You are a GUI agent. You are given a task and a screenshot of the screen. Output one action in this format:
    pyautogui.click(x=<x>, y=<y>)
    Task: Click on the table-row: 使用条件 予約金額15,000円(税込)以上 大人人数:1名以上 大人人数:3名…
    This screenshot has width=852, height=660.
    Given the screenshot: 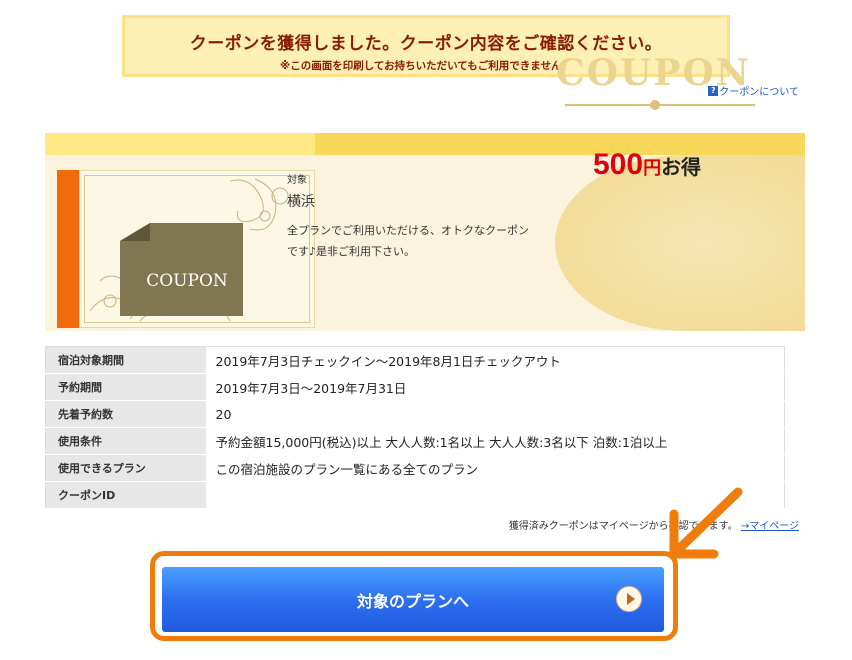 What is the action you would take?
    pyautogui.click(x=415, y=441)
    